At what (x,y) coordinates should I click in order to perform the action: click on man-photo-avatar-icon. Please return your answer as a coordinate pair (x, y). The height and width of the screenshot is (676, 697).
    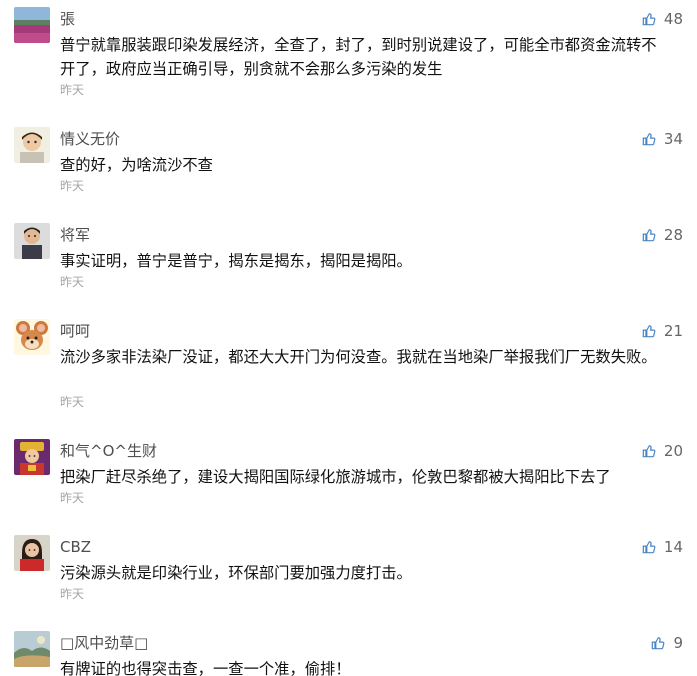
    Looking at the image, I should click on (32, 241).